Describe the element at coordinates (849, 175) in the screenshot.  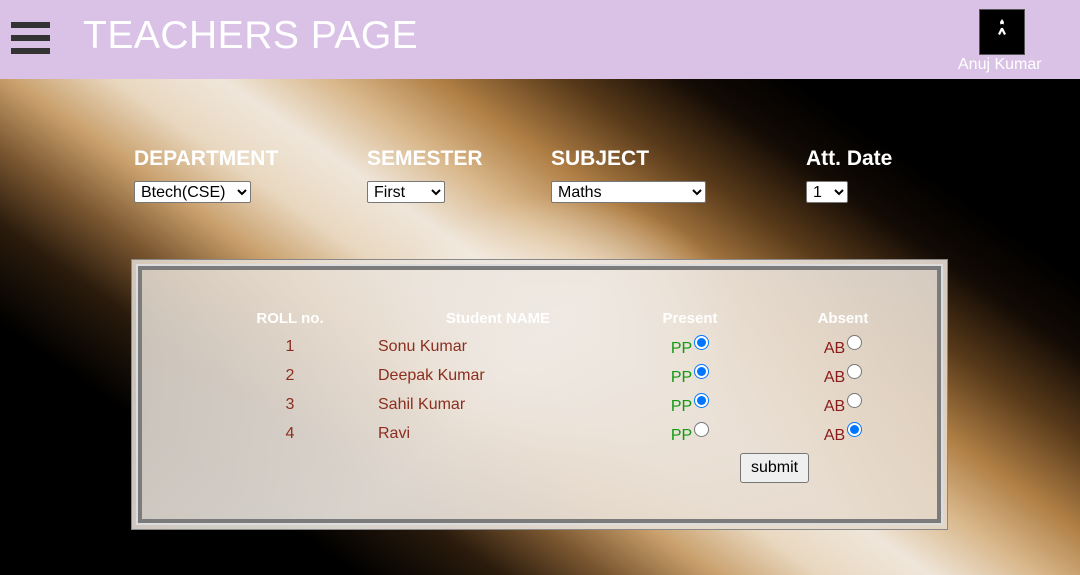
I see `date-filter: Att. Date 1` at that location.